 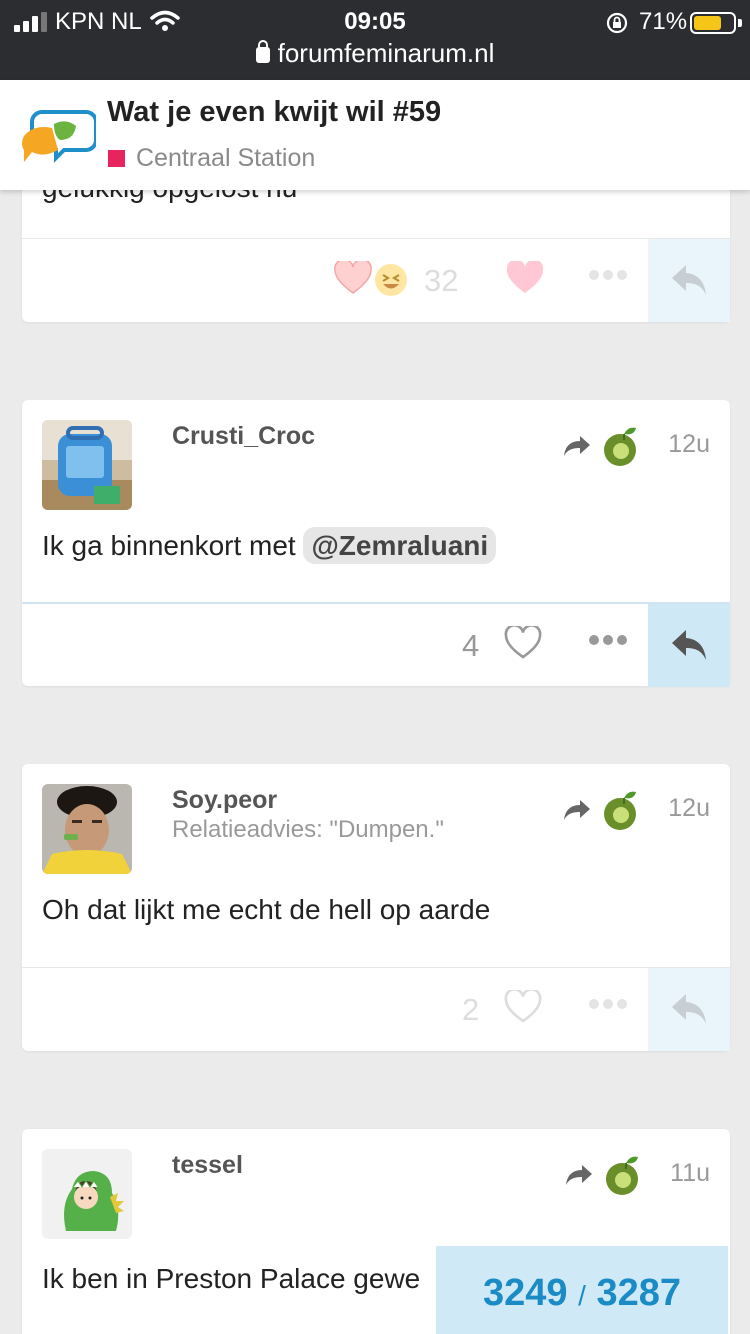 What do you see at coordinates (391, 280) in the screenshot?
I see `laughing-emoji-icon` at bounding box center [391, 280].